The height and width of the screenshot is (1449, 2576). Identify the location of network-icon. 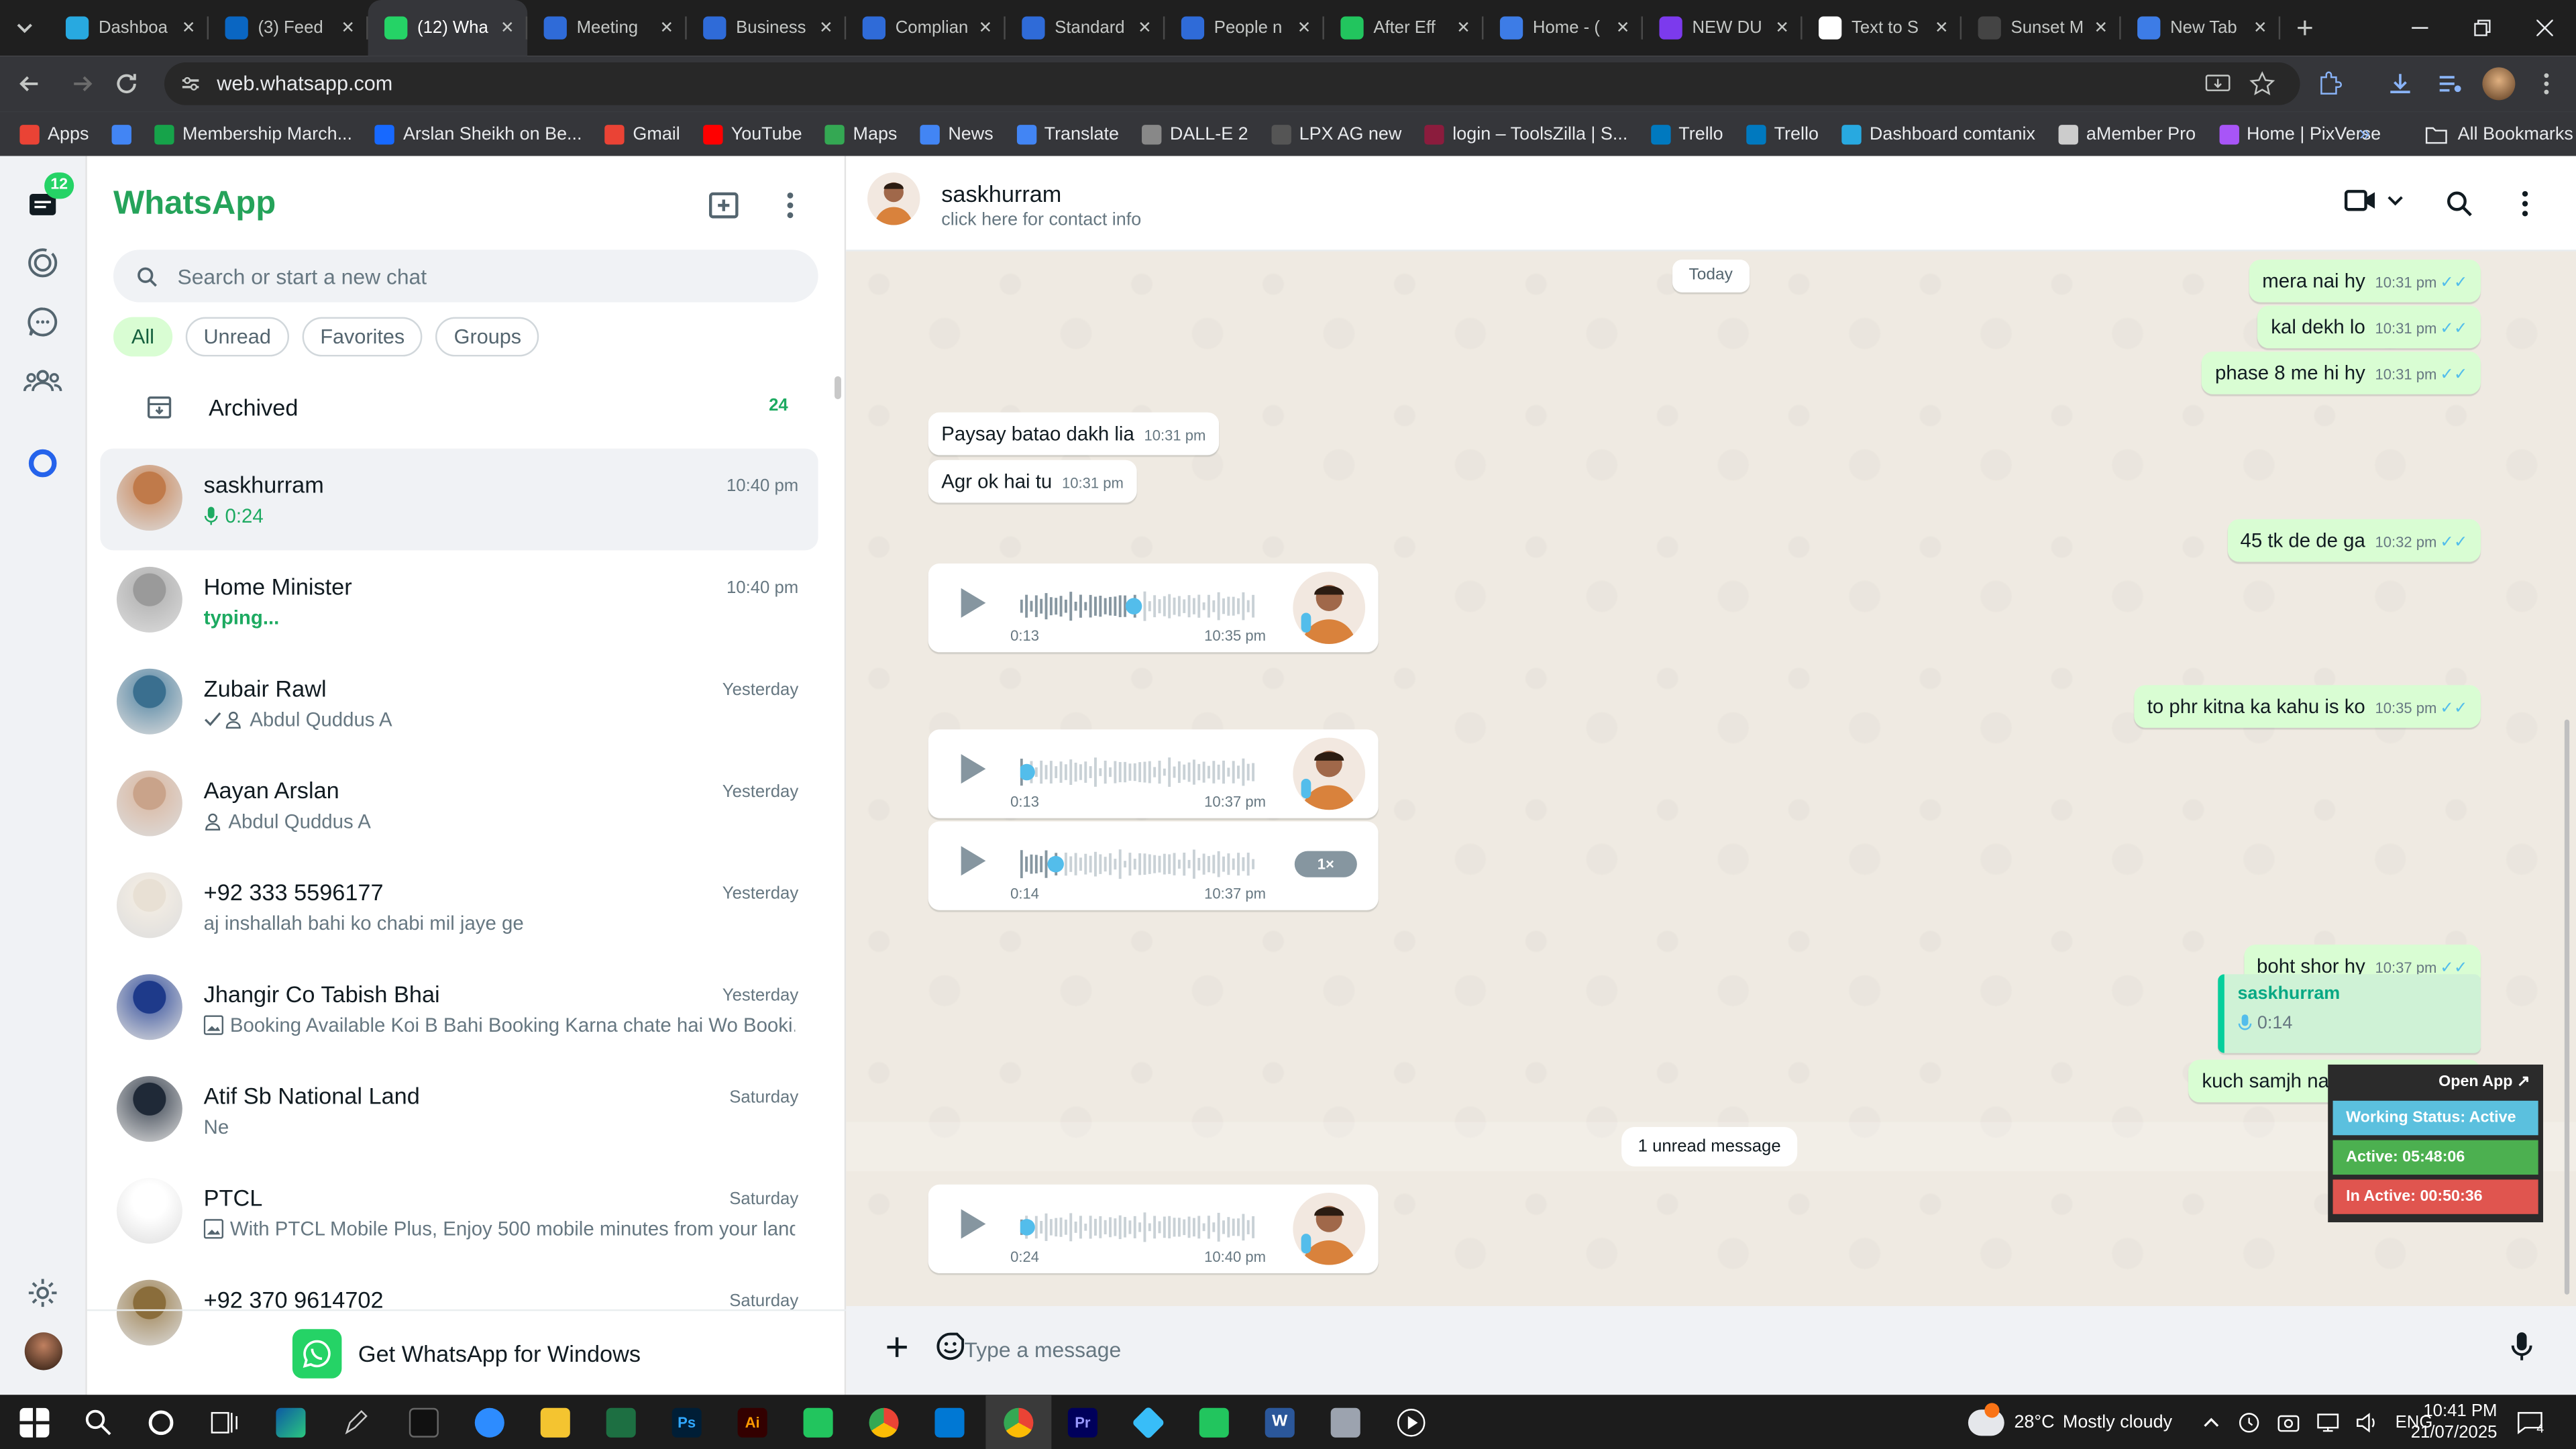
(2327, 1421).